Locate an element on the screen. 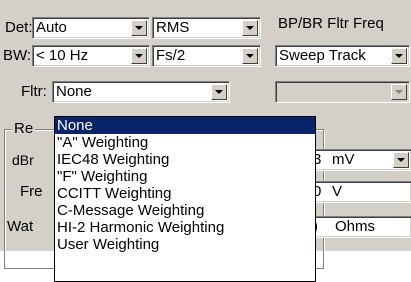 The height and width of the screenshot is (282, 411). dbr-unit: mV is located at coordinates (343, 159).